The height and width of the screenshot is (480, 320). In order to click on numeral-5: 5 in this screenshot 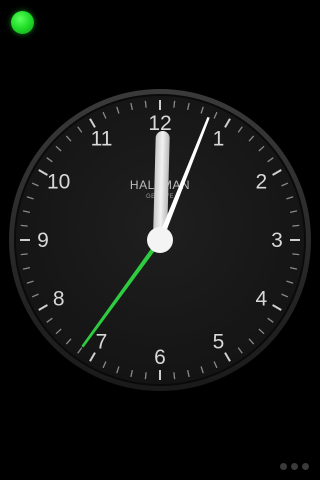, I will do `click(219, 341)`.